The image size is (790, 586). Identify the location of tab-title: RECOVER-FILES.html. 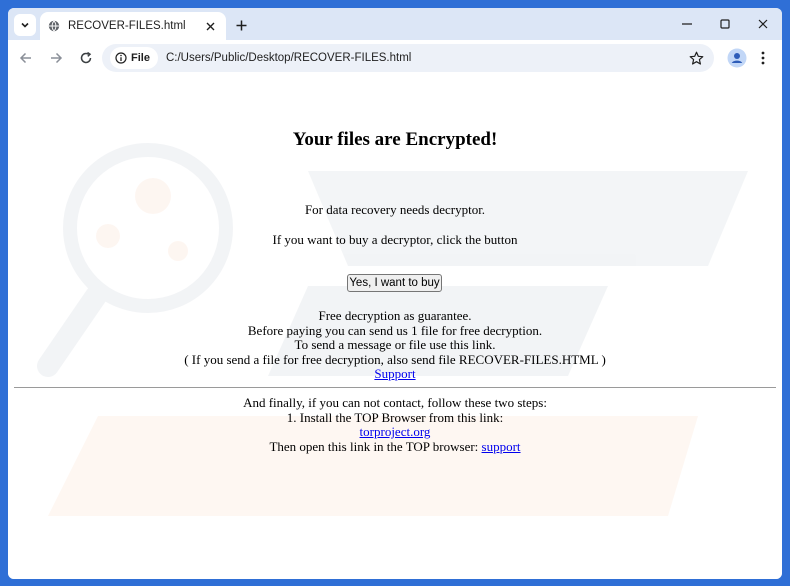
(127, 26).